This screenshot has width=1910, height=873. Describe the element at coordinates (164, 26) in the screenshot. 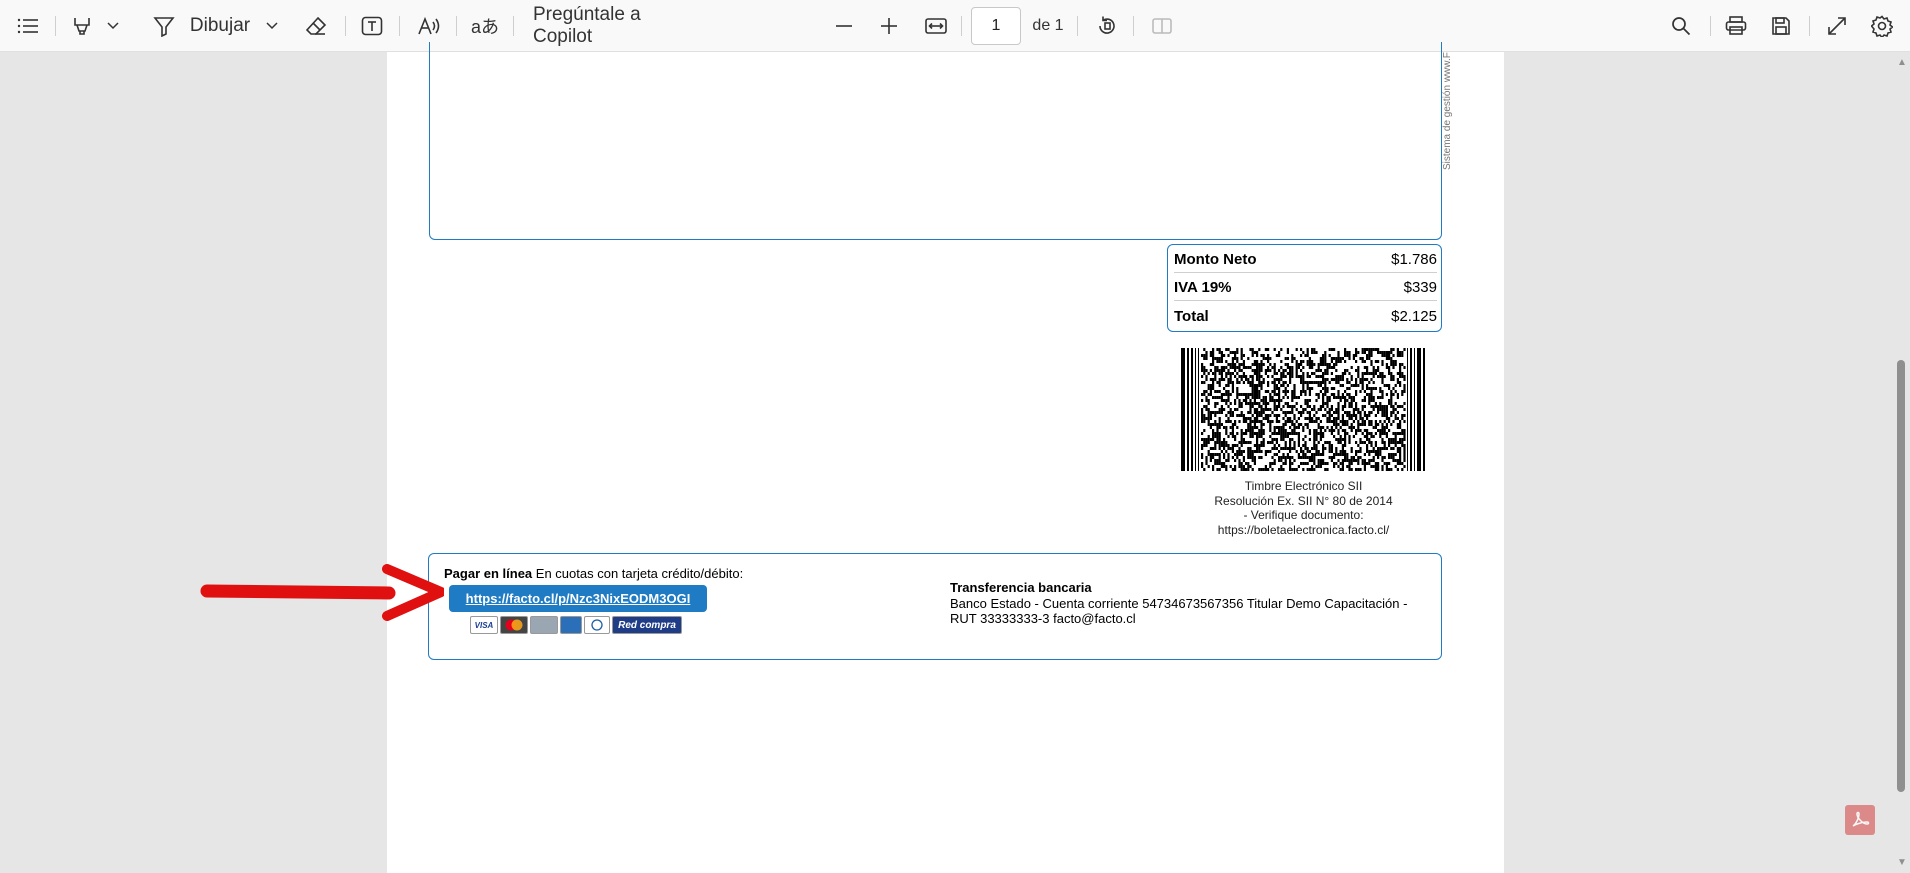

I see `draw-icon` at that location.